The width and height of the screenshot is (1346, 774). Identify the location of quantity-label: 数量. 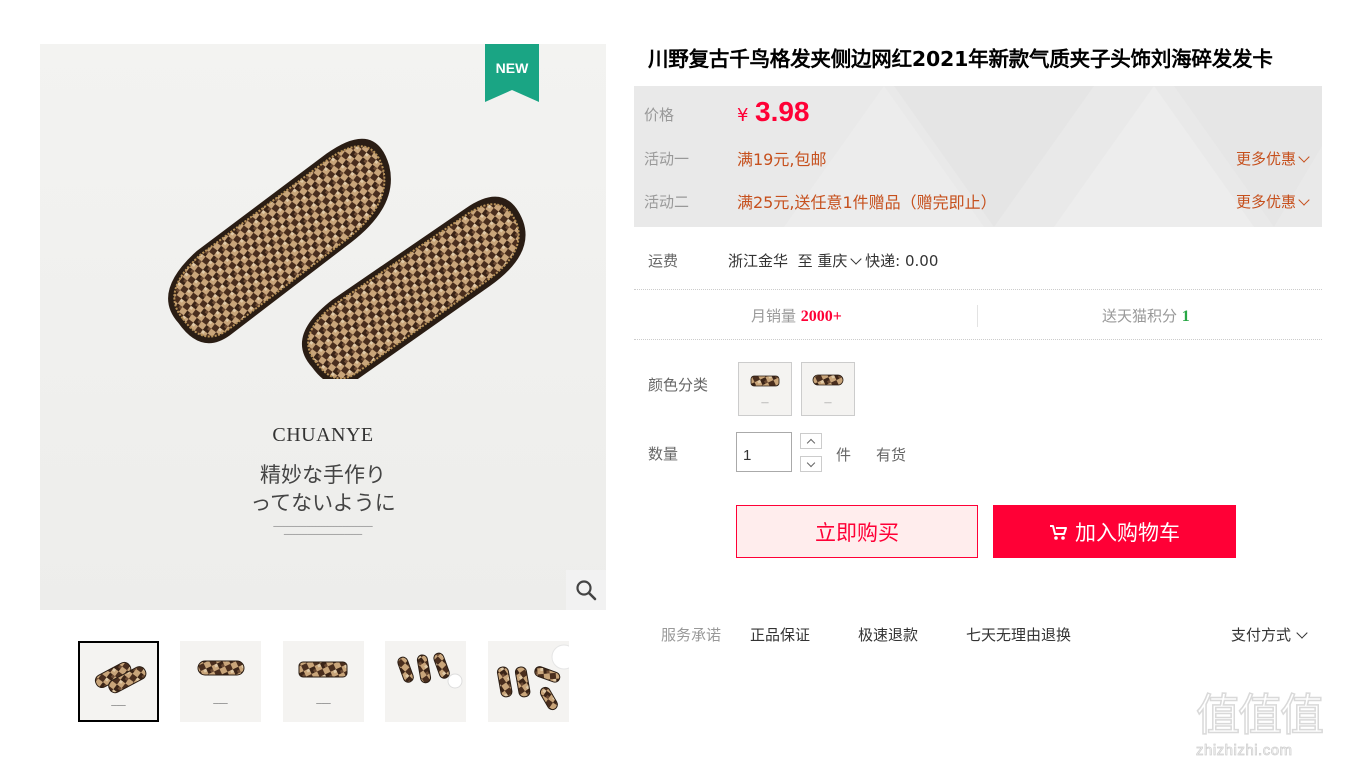
(663, 454).